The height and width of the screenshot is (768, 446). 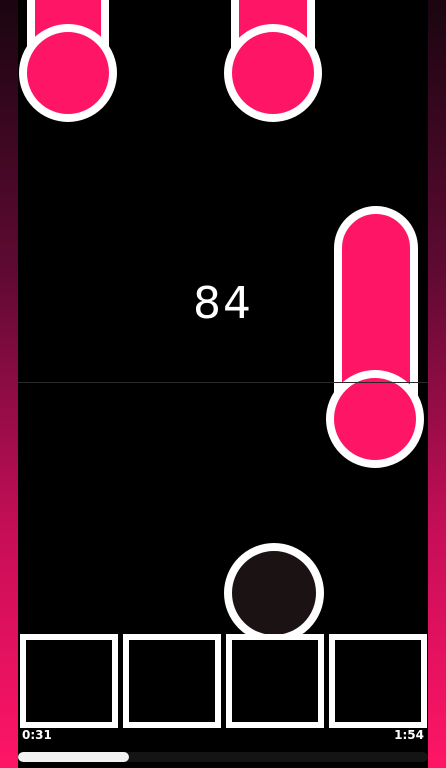 I want to click on falling-tile-lane-1-head, so click(x=68, y=73).